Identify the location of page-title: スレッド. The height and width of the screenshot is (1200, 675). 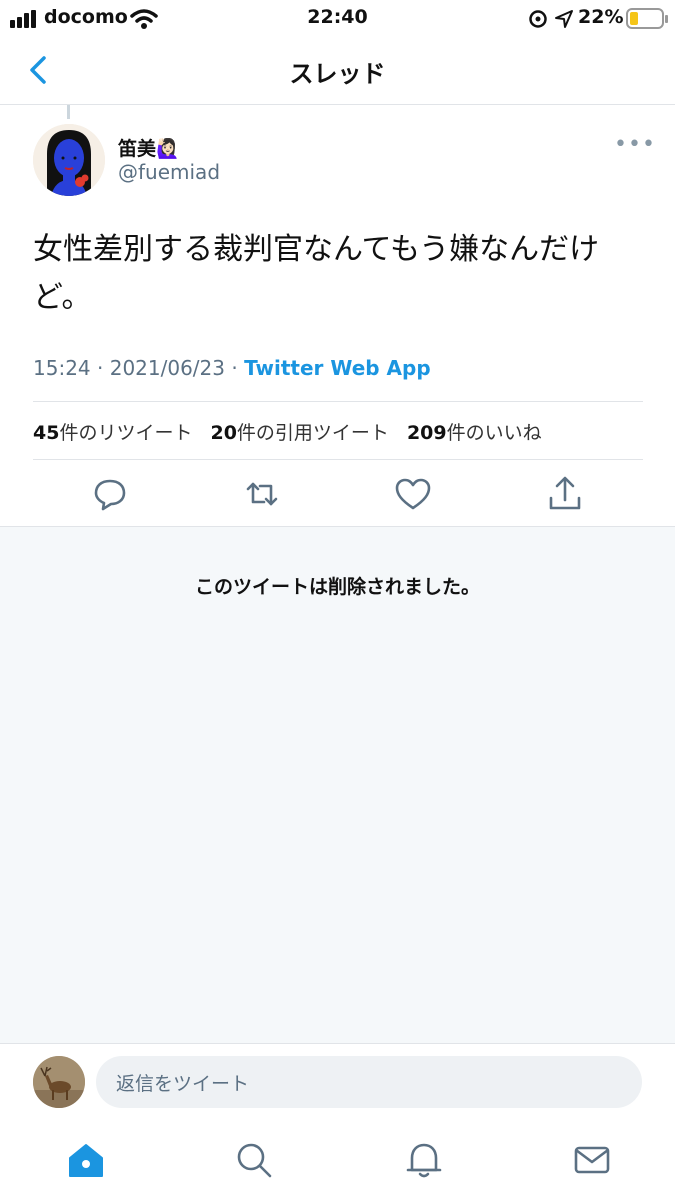
(337, 74).